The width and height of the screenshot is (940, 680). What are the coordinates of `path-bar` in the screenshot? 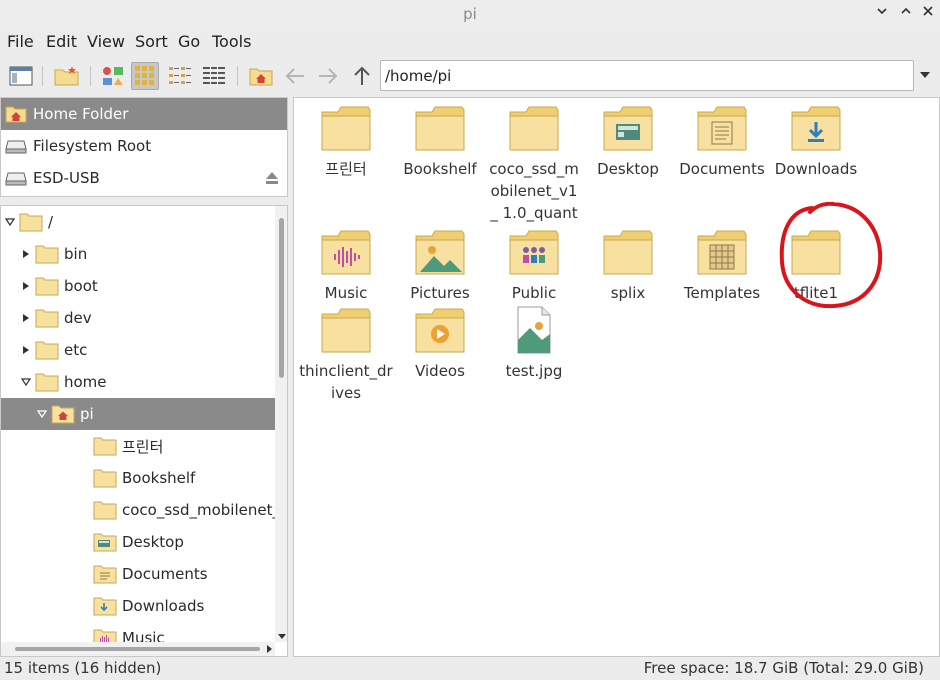 It's located at (647, 75).